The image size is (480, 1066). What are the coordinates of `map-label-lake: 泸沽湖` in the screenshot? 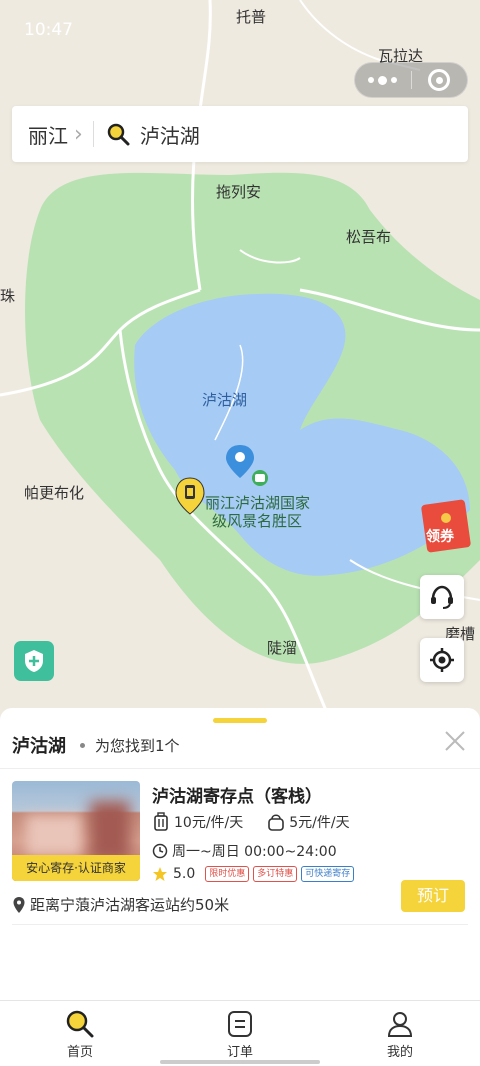 It's located at (225, 400).